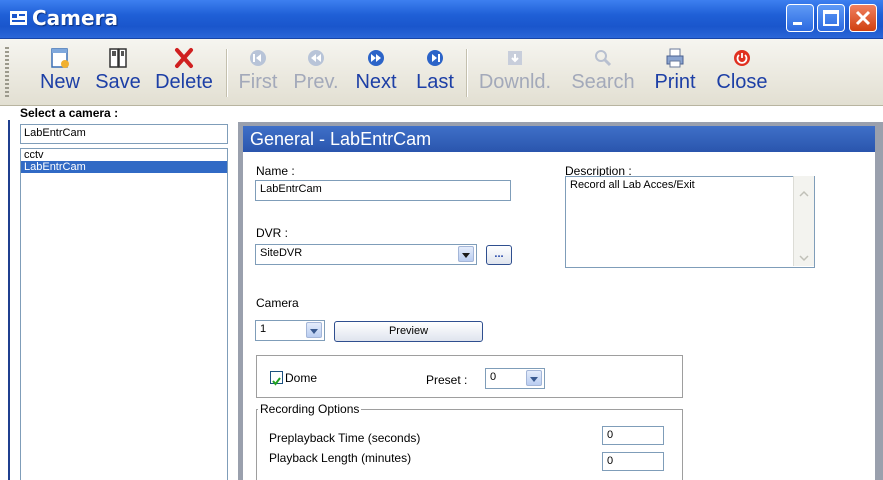 This screenshot has height=480, width=883. What do you see at coordinates (69, 113) in the screenshot?
I see `select-camera-label: Select a camera :` at bounding box center [69, 113].